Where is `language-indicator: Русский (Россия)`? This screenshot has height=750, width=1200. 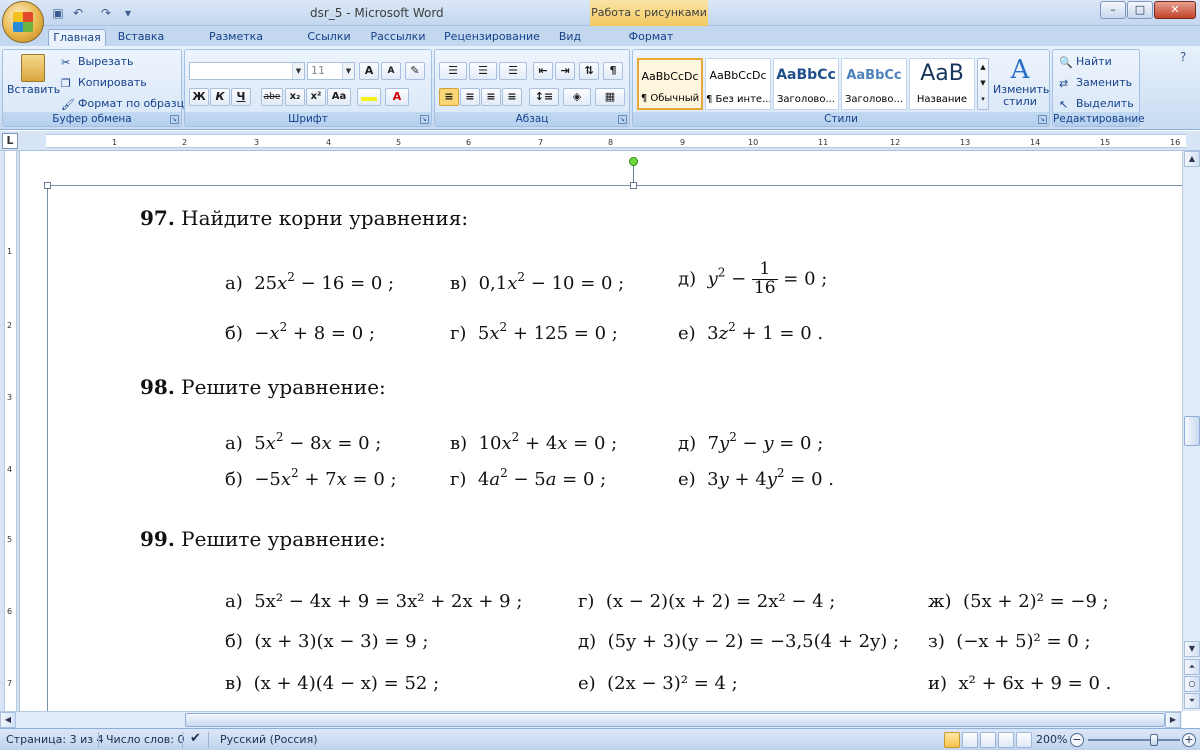 language-indicator: Русский (Россия) is located at coordinates (269, 739).